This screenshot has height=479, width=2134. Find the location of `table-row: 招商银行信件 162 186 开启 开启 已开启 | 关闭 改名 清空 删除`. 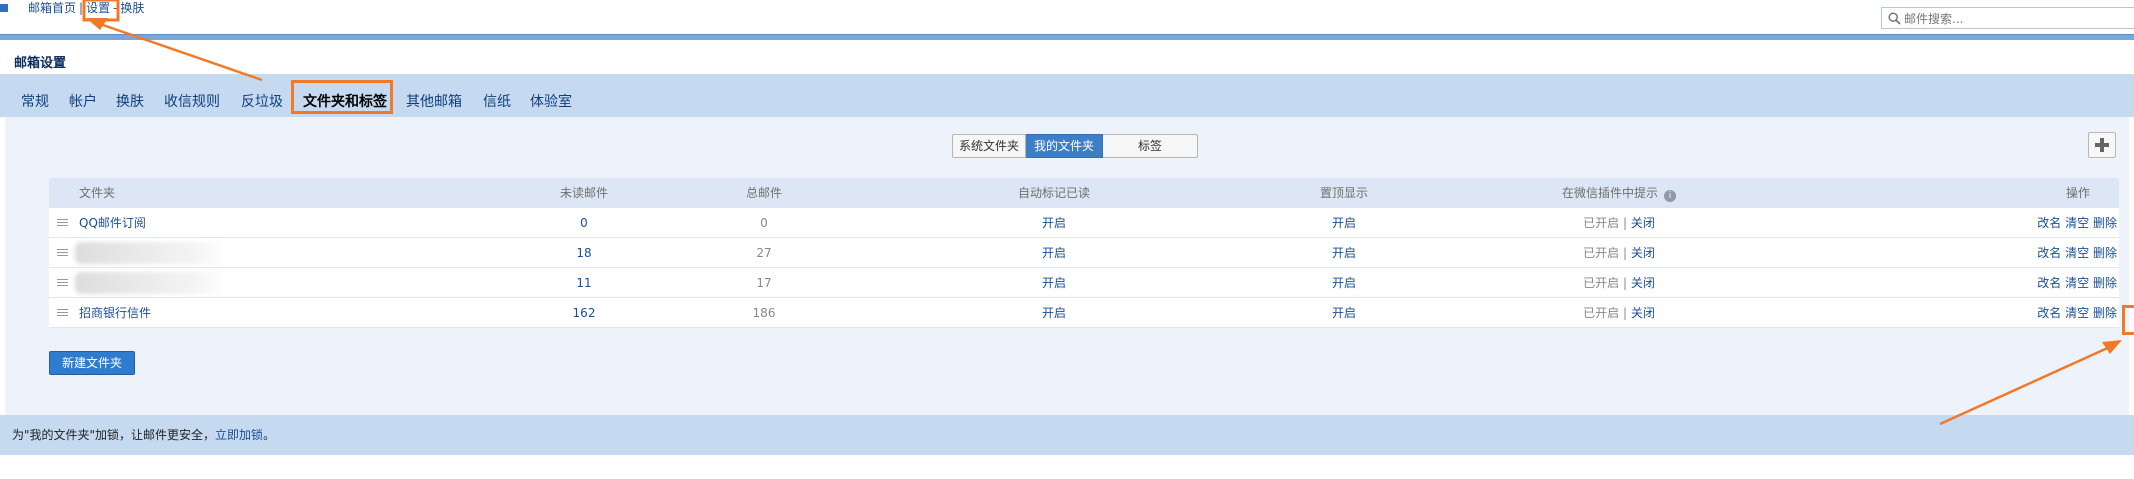

table-row: 招商银行信件 162 186 开启 开启 已开启 | 关闭 改名 清空 删除 is located at coordinates (1084, 313).